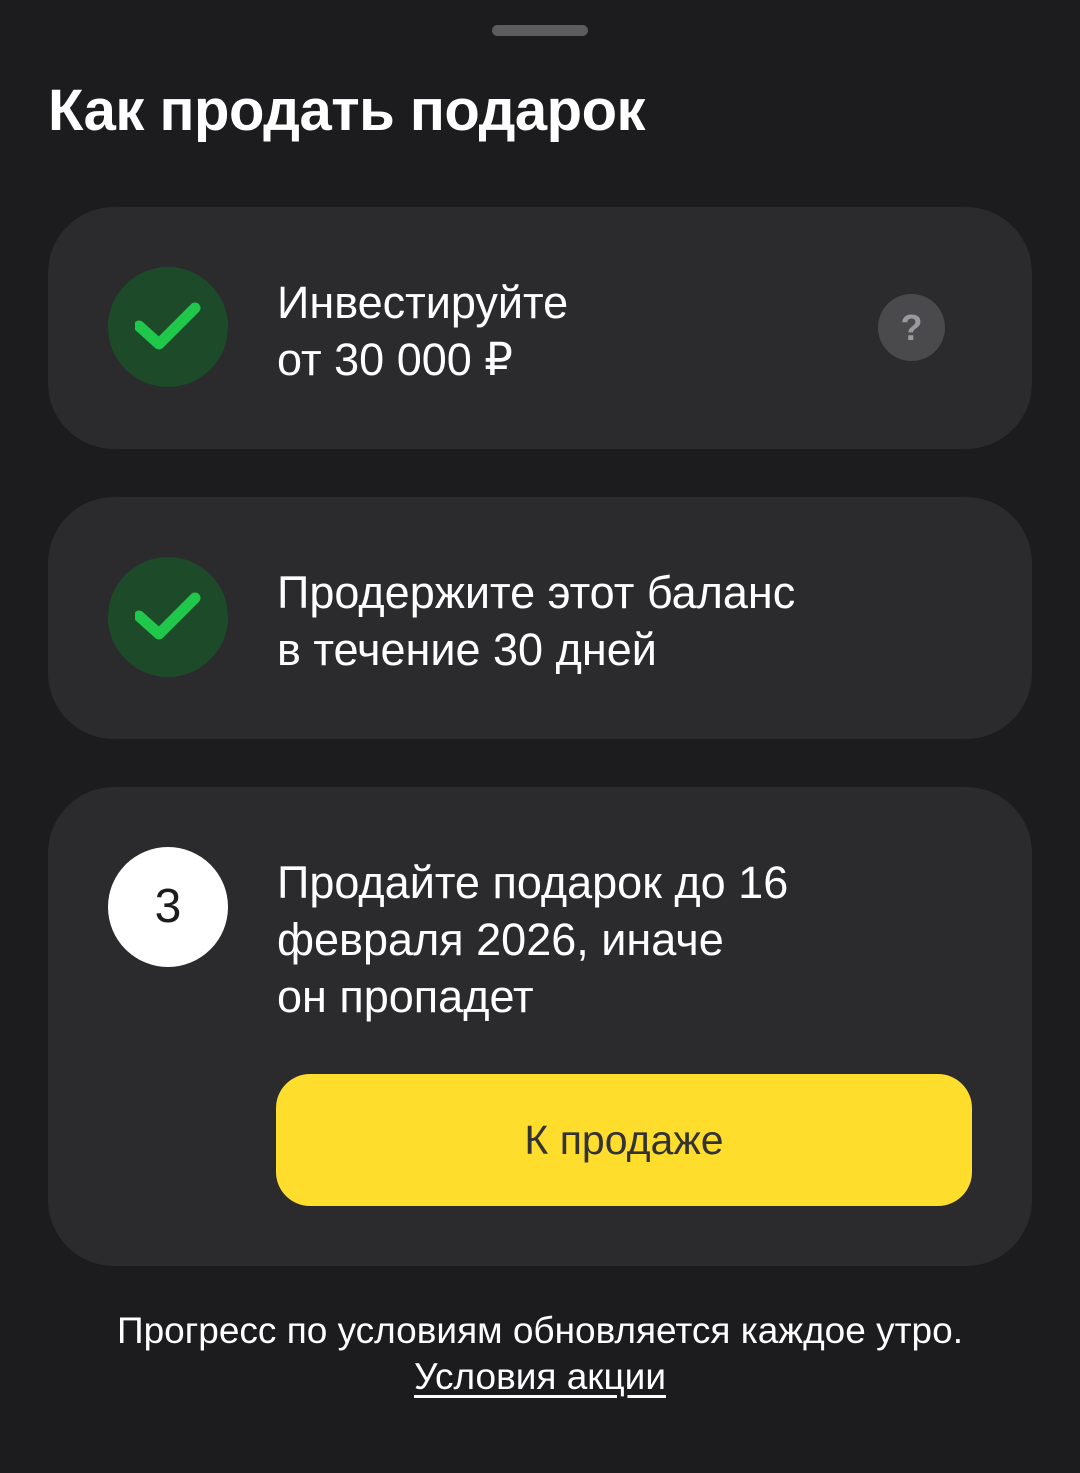 Image resolution: width=1080 pixels, height=1473 pixels. I want to click on step-text: Продержите этот баланс в течение 30 дней, so click(536, 621).